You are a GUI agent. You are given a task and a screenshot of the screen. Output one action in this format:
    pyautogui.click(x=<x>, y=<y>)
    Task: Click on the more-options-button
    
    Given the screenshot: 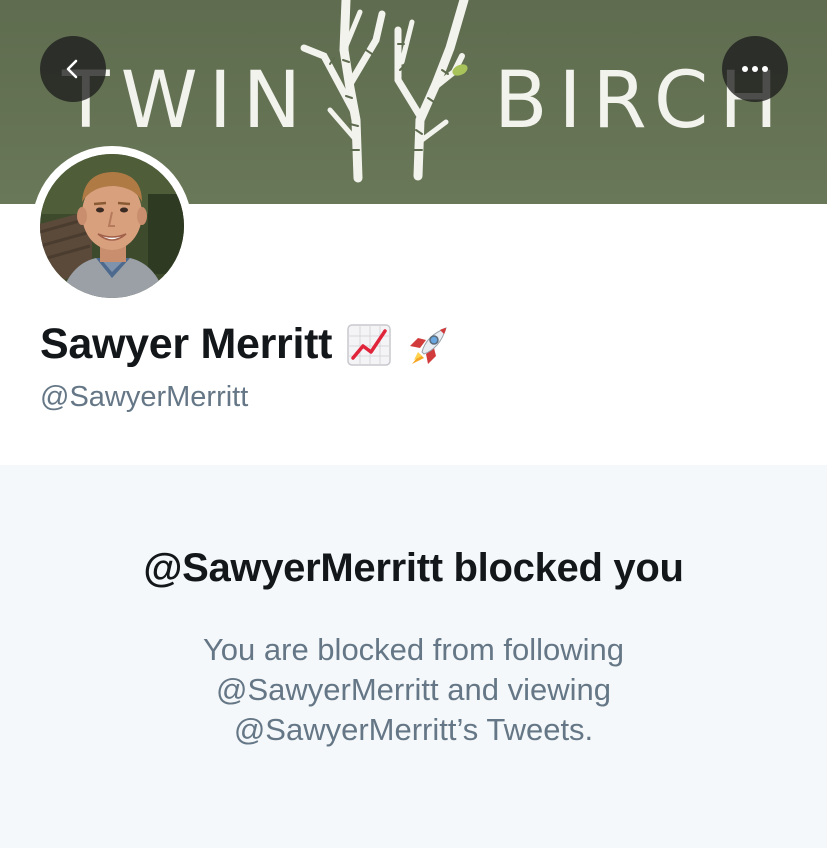 What is the action you would take?
    pyautogui.click(x=755, y=69)
    